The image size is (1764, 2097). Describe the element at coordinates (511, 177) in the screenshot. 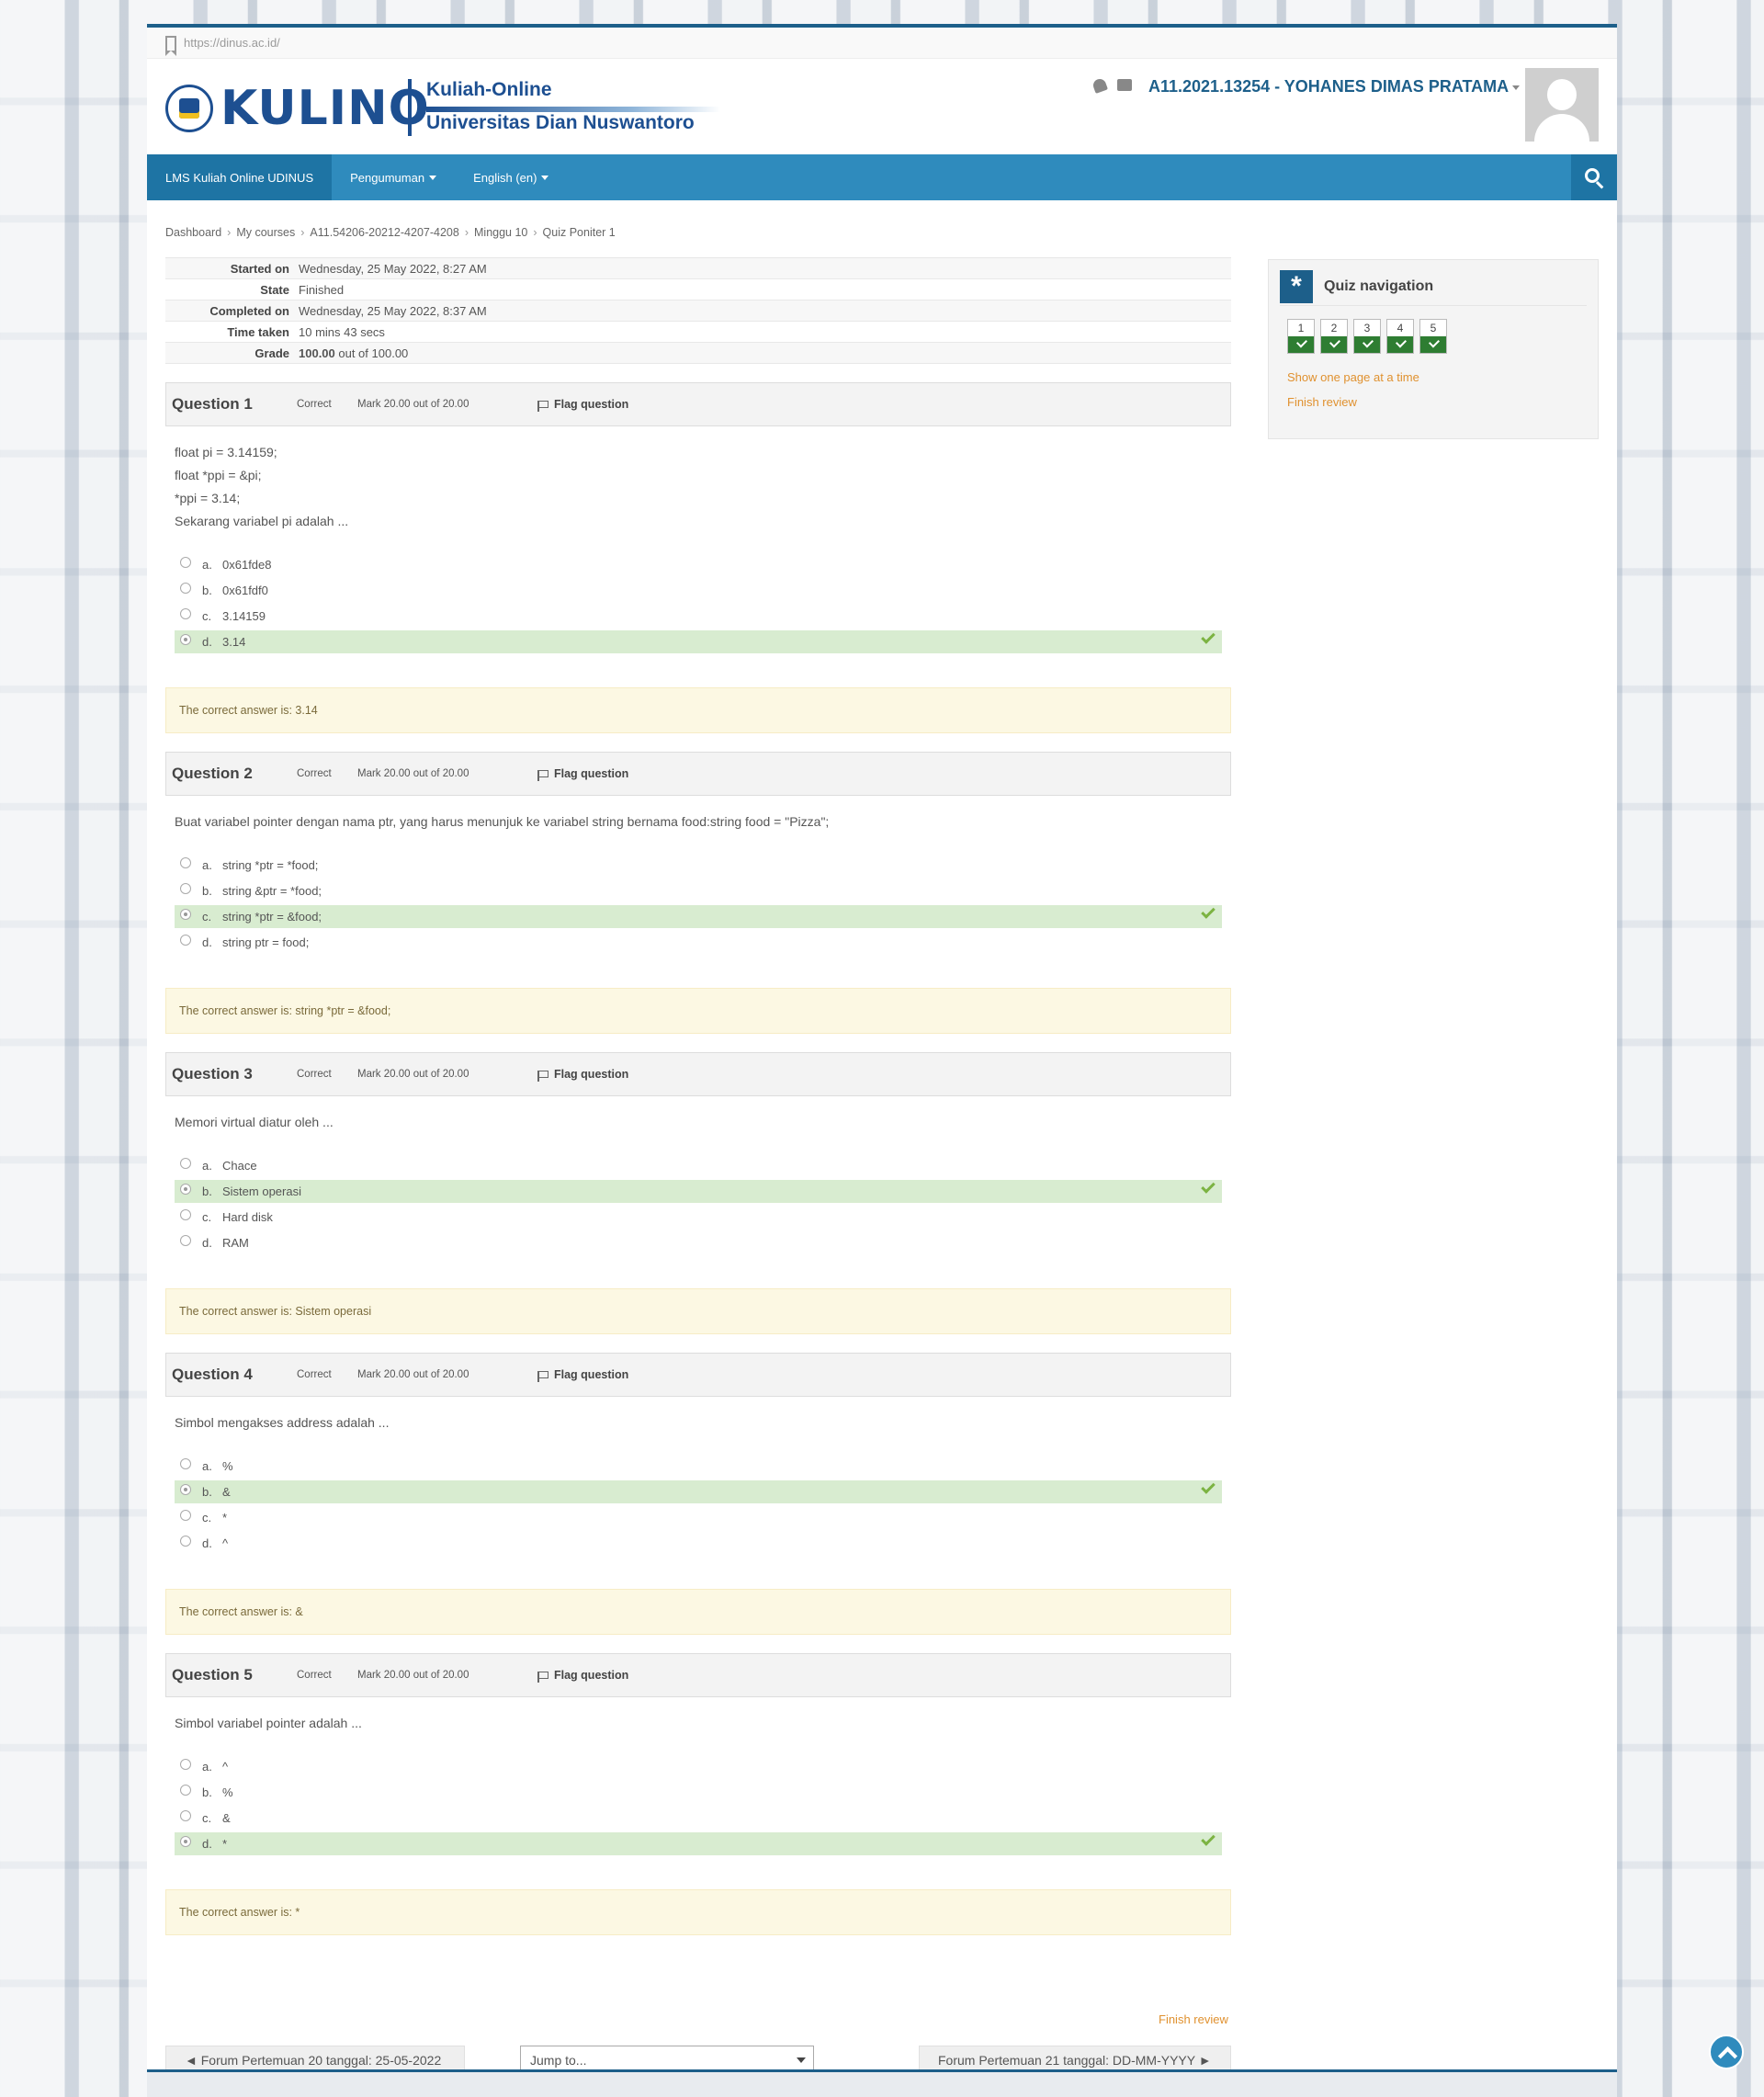

I see `nav-language: English (en)` at that location.